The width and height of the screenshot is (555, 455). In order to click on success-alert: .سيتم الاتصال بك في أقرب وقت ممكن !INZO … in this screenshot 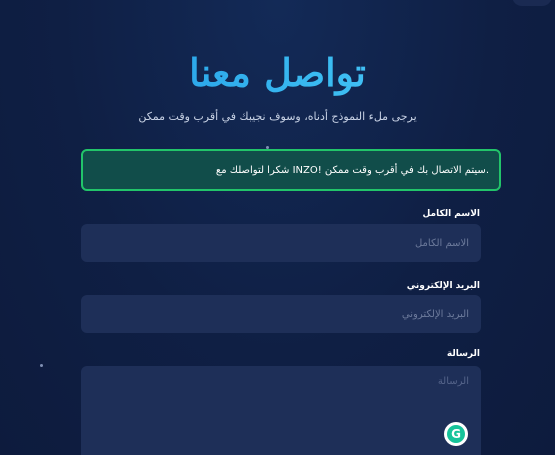, I will do `click(291, 170)`.